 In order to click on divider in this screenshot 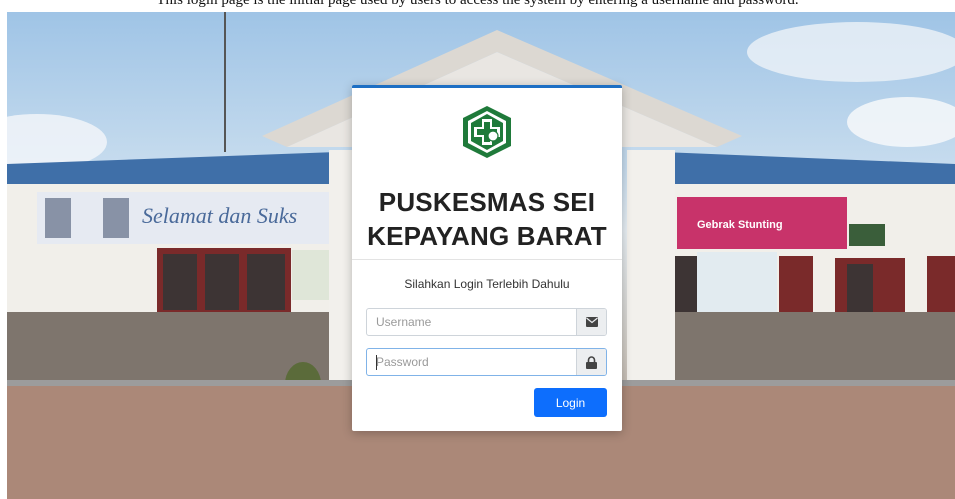, I will do `click(487, 259)`.